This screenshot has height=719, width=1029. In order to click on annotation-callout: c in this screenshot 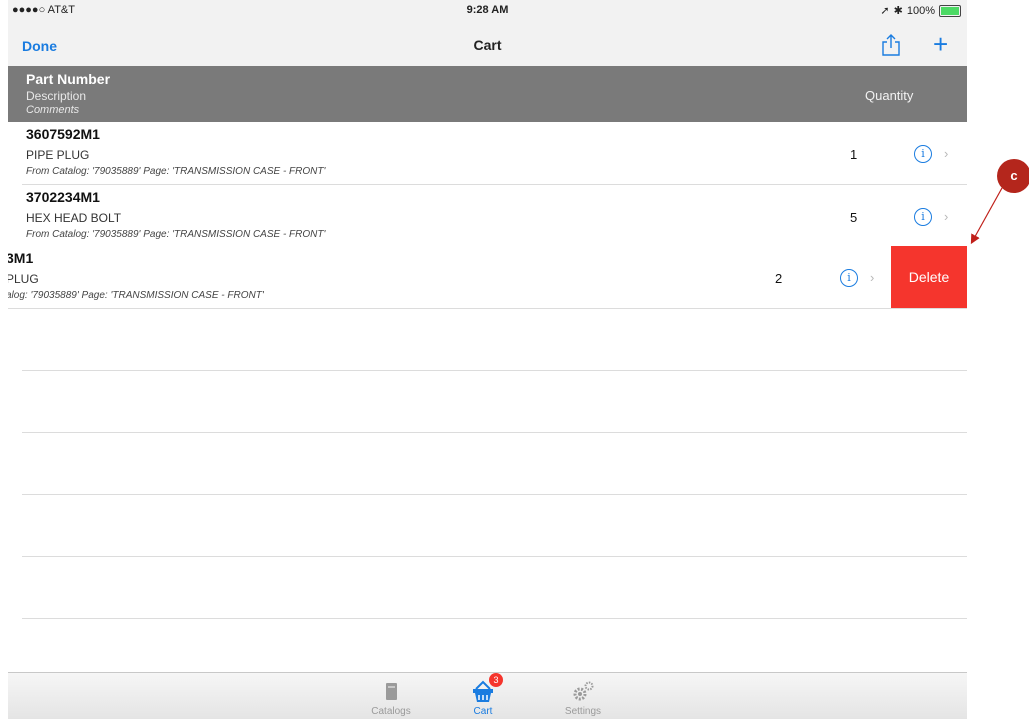, I will do `click(1013, 176)`.